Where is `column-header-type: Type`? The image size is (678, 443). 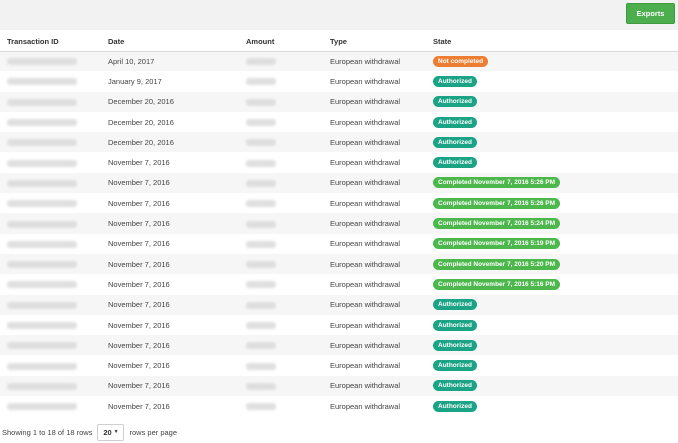
column-header-type: Type is located at coordinates (380, 42).